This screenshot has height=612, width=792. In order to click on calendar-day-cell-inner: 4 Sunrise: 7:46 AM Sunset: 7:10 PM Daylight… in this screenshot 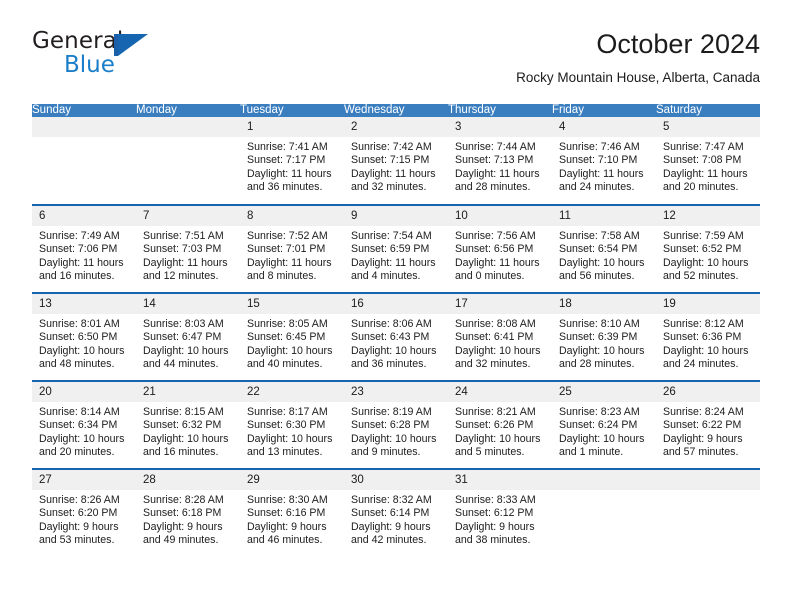, I will do `click(604, 160)`.